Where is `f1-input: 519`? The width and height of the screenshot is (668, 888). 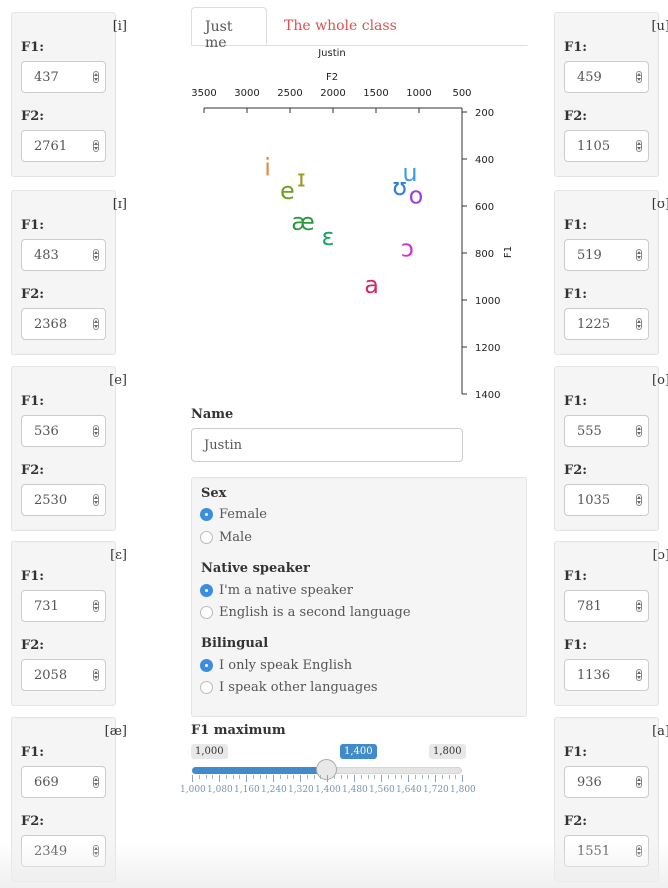 f1-input: 519 is located at coordinates (606, 255).